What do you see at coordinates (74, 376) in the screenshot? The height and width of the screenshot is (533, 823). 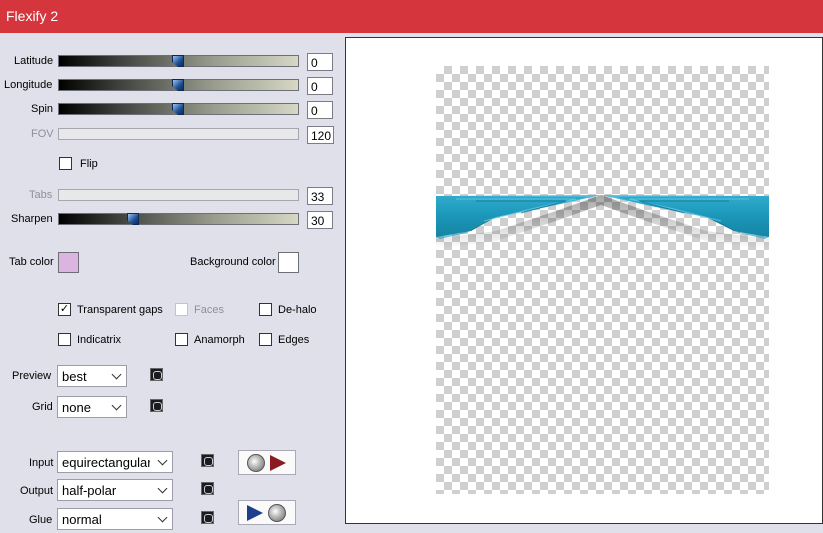 I see `preview-select-value: best` at bounding box center [74, 376].